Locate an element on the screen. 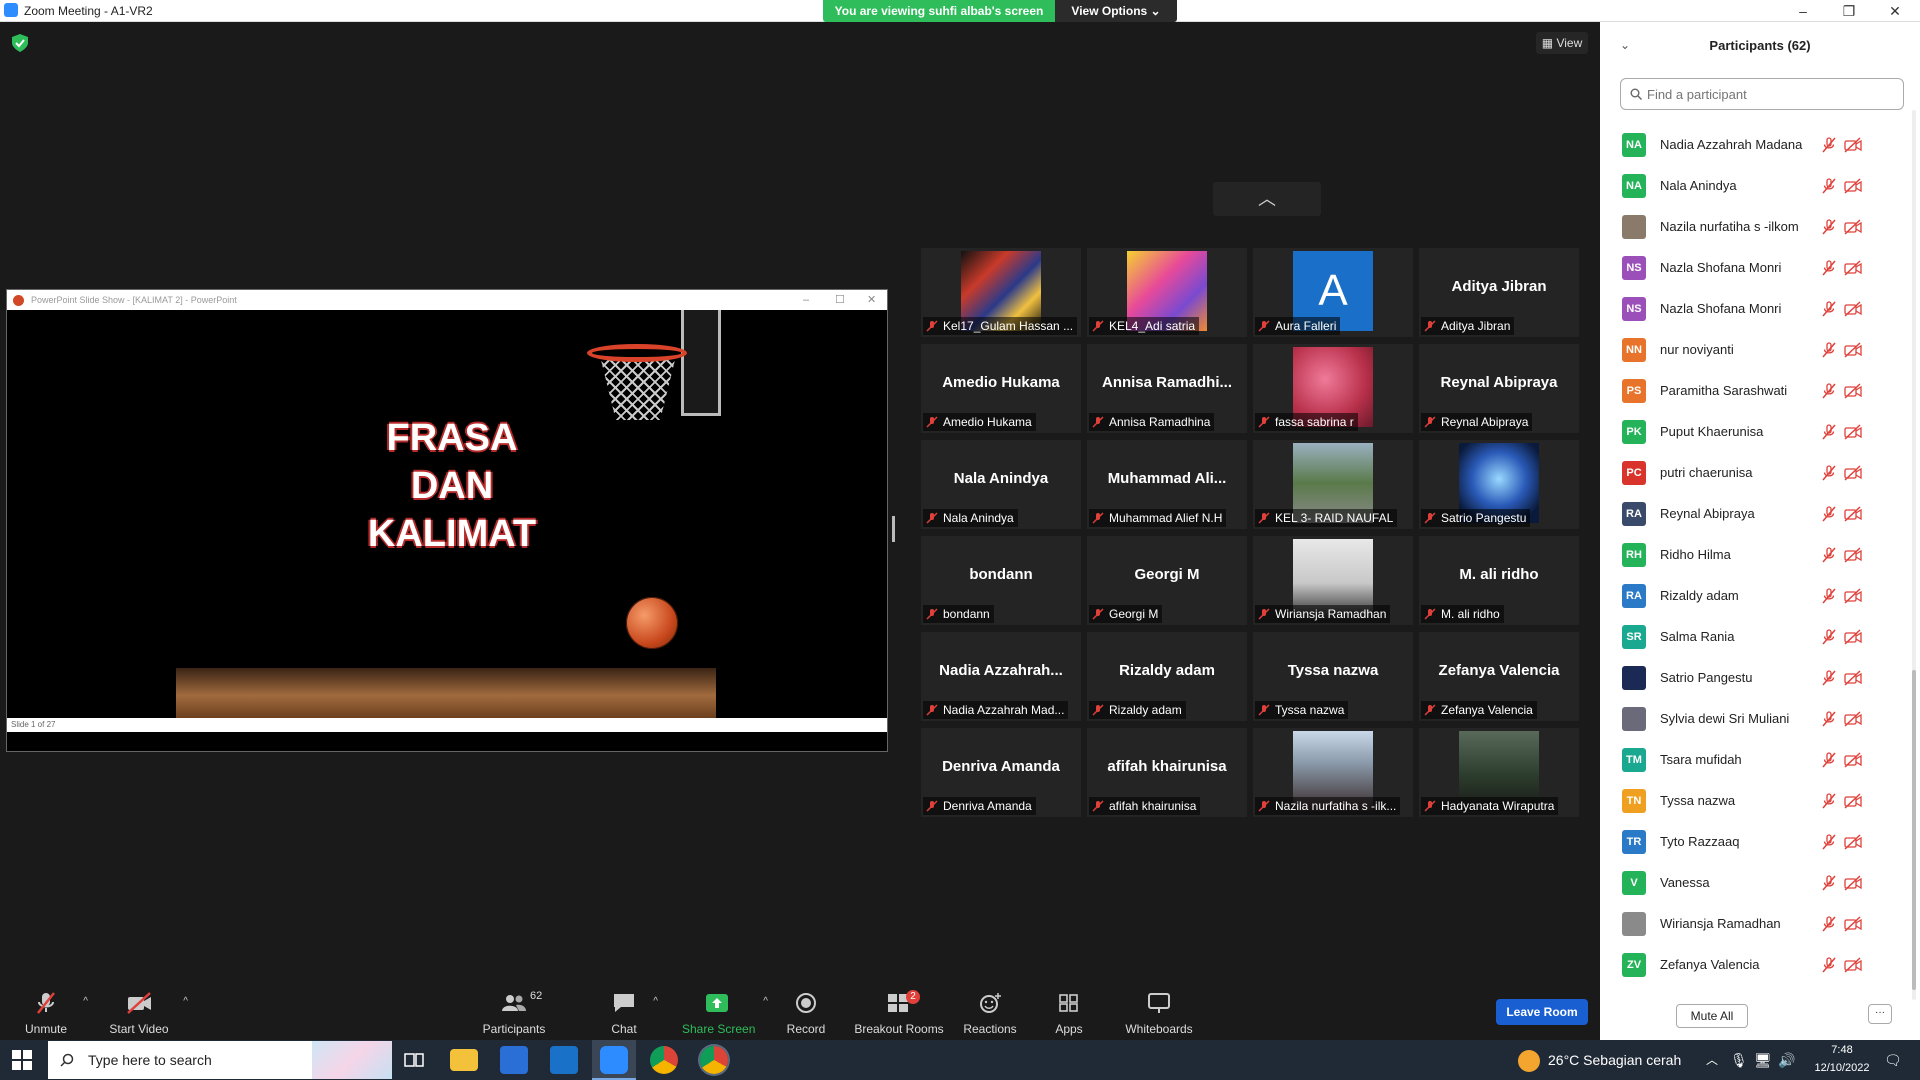  participant-row: NA Nadia Azzahrah Madana is located at coordinates (1754, 145).